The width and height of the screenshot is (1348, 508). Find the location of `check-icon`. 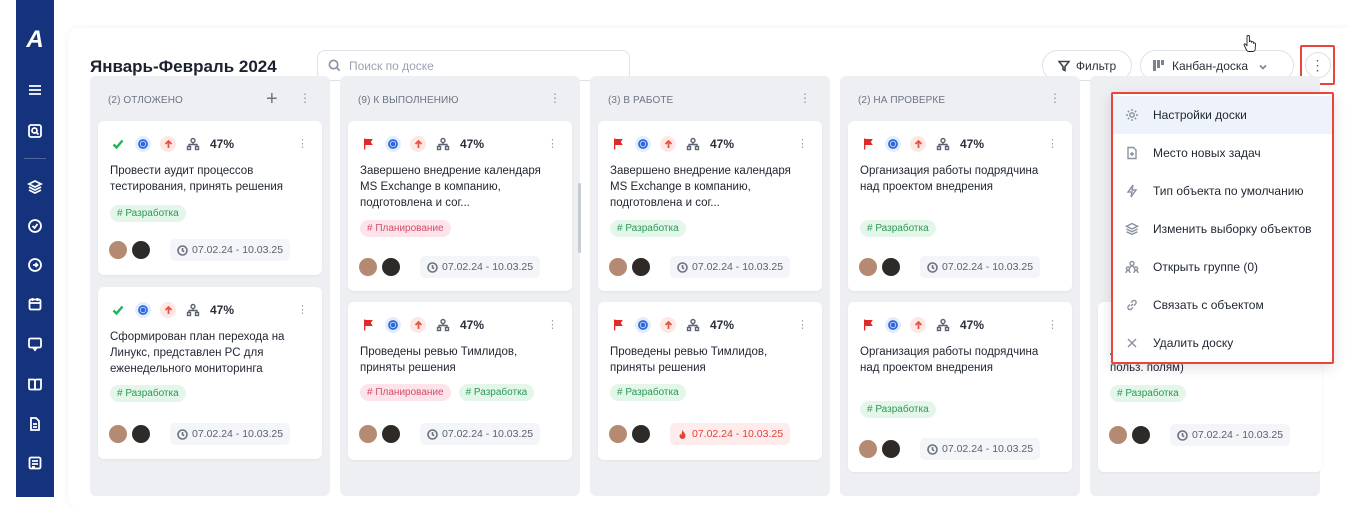

check-icon is located at coordinates (118, 310).